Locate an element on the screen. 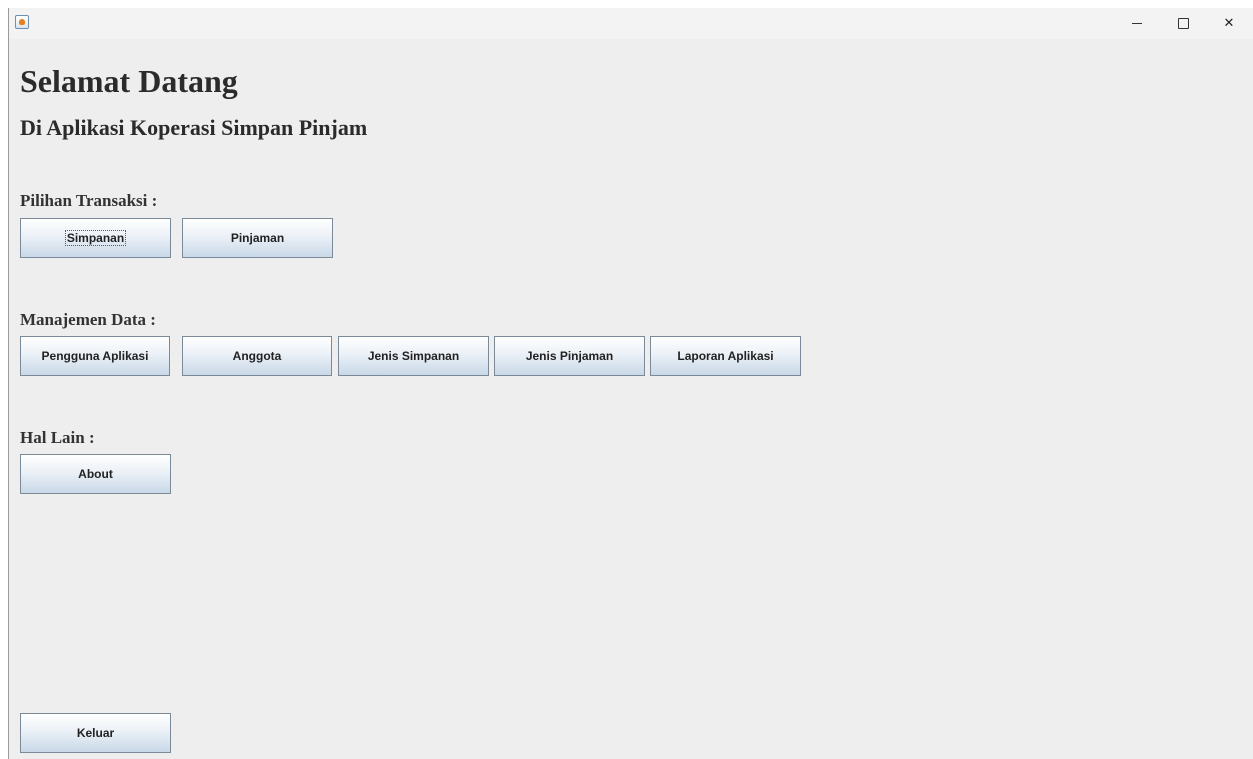  keluar-button: Keluar is located at coordinates (95, 733).